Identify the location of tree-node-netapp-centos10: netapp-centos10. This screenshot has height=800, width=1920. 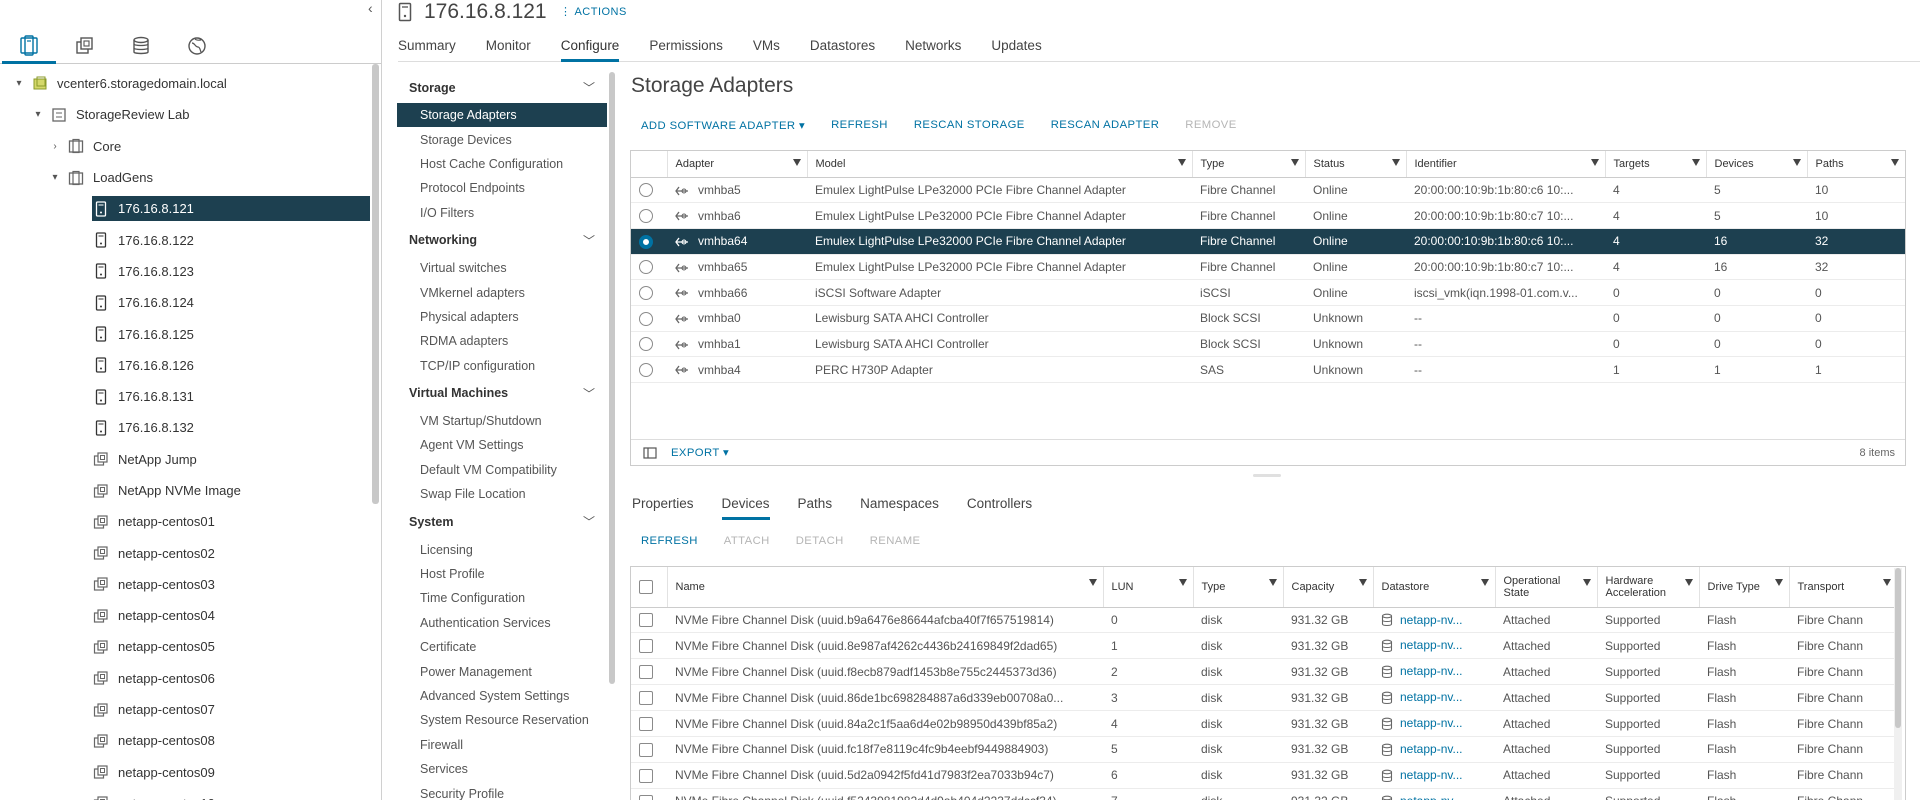
(185, 794).